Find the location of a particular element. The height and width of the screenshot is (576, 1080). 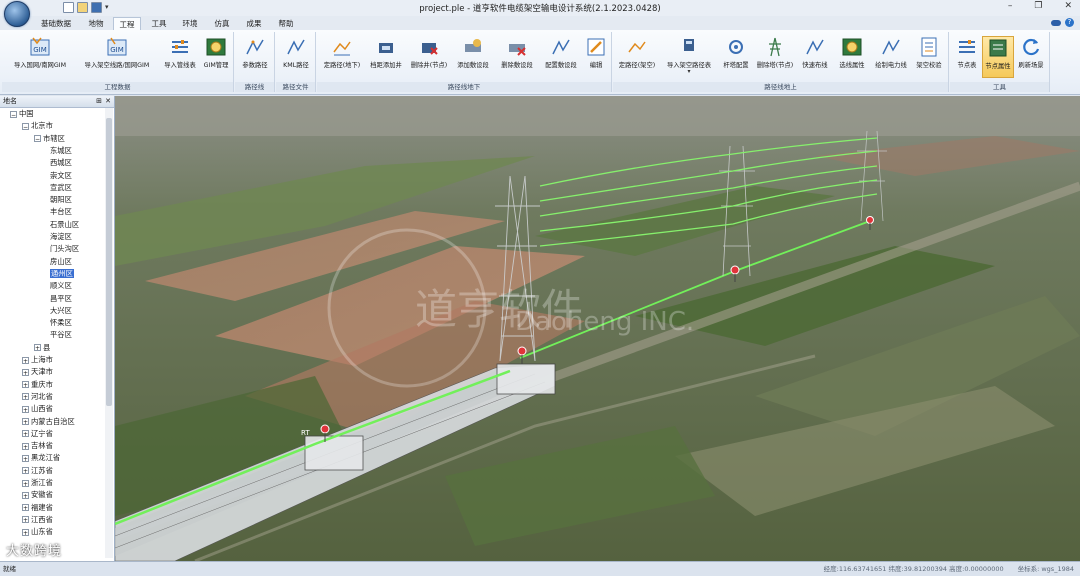

import-pipe-table-button: 导入管线表 is located at coordinates (180, 57).